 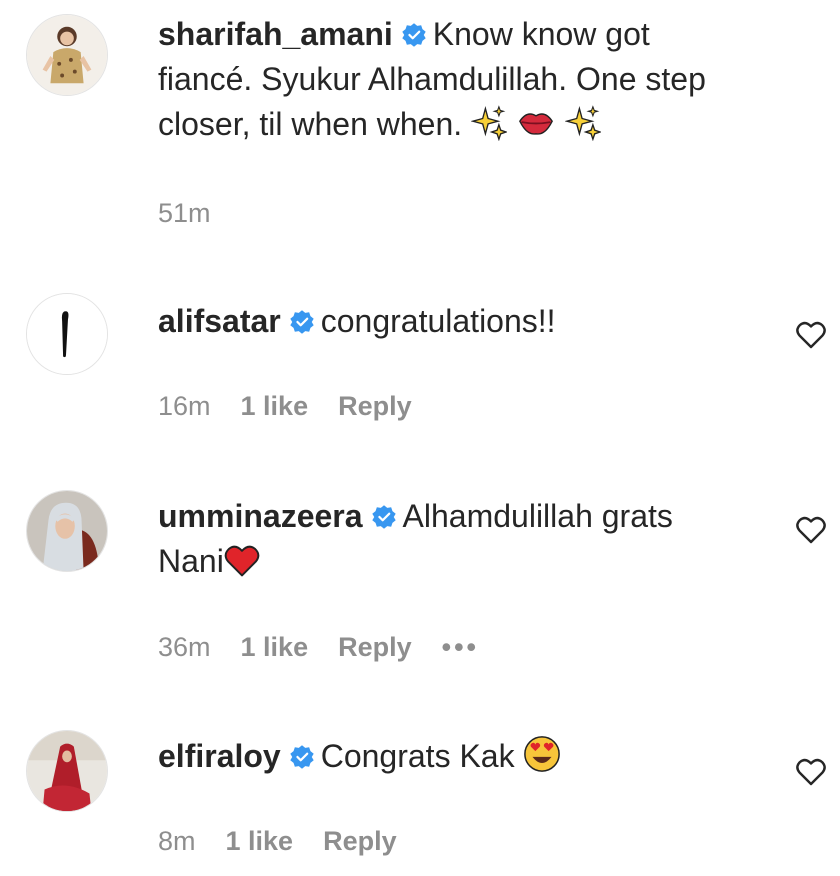 I want to click on caption-time: 51m, so click(x=184, y=213).